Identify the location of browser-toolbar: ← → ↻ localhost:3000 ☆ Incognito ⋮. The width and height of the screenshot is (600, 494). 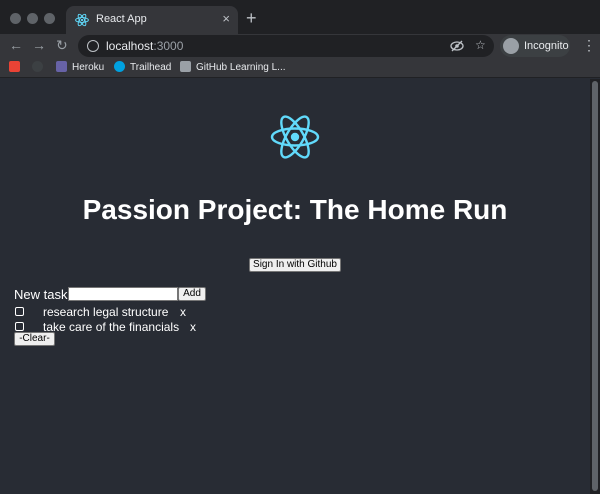
(300, 46).